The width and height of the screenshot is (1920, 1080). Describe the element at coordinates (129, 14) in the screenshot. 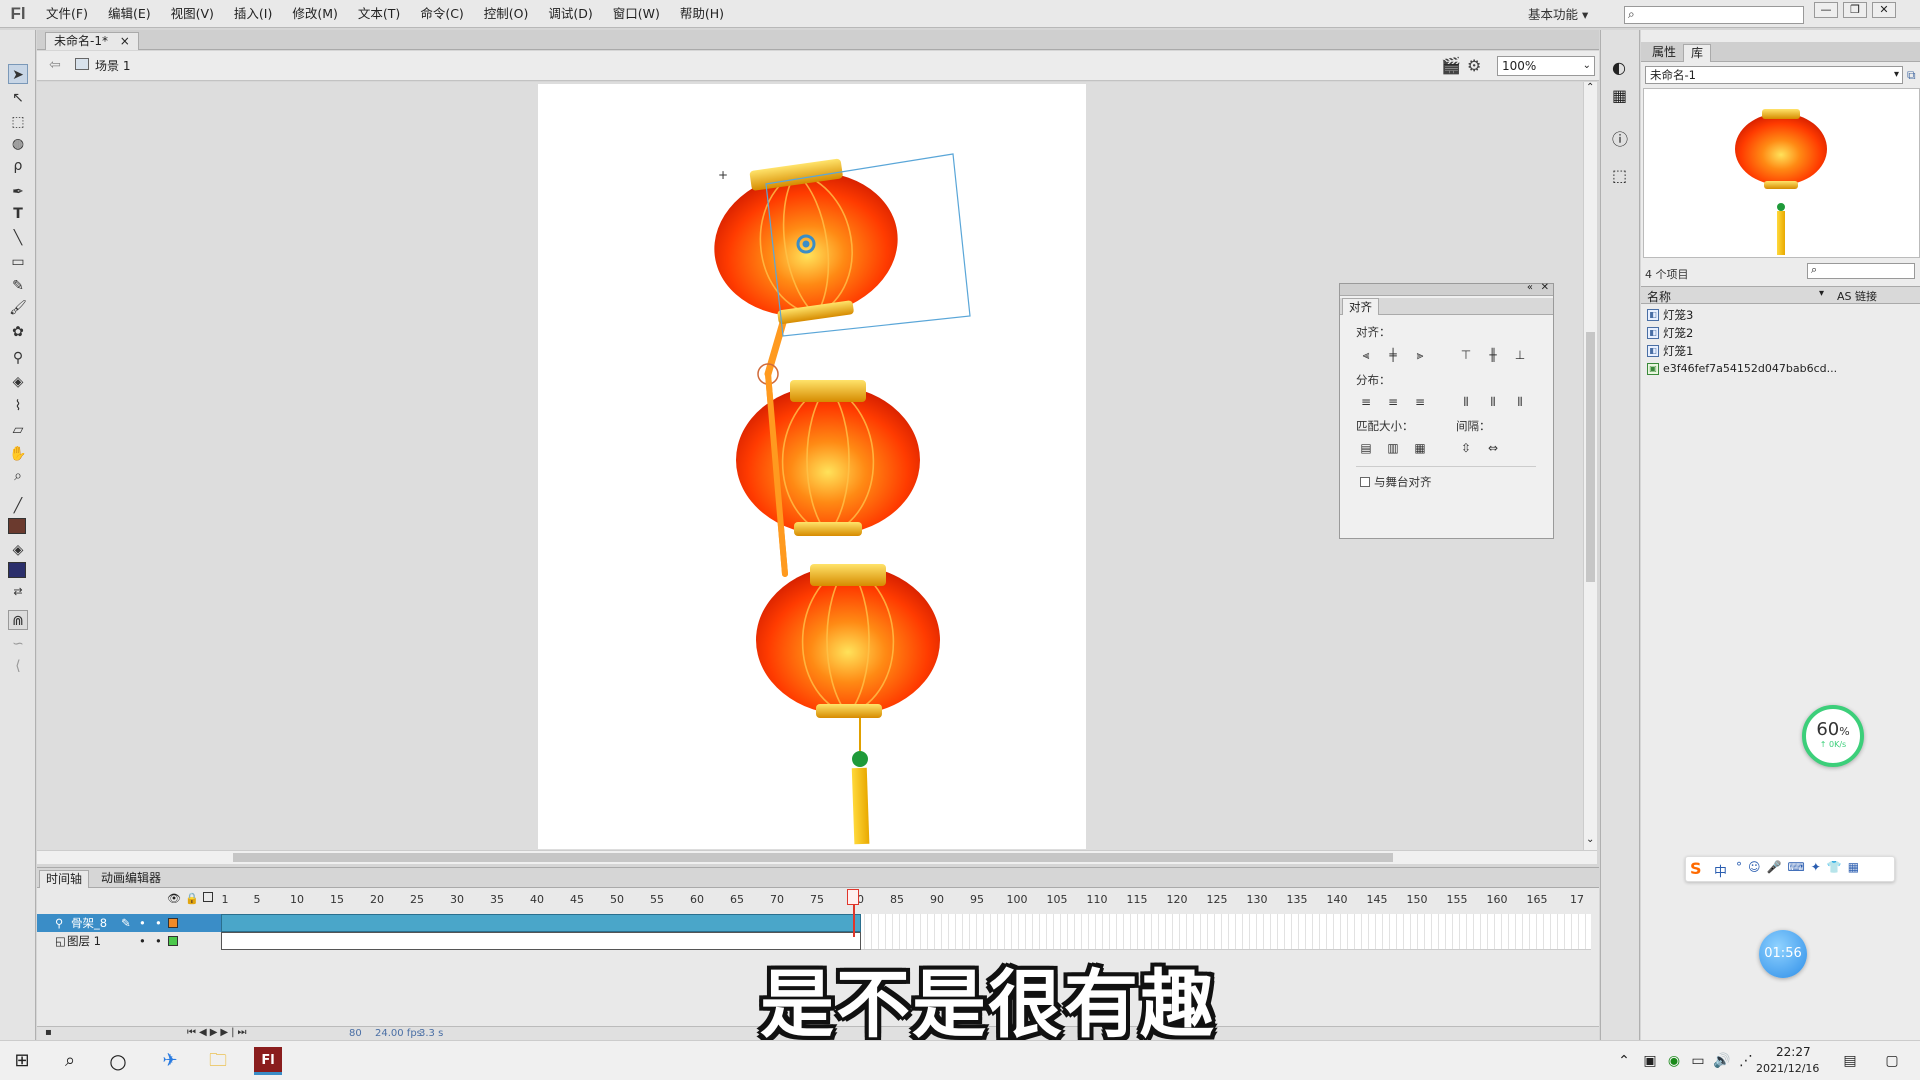

I see `menu-edit: 编辑(E)` at that location.